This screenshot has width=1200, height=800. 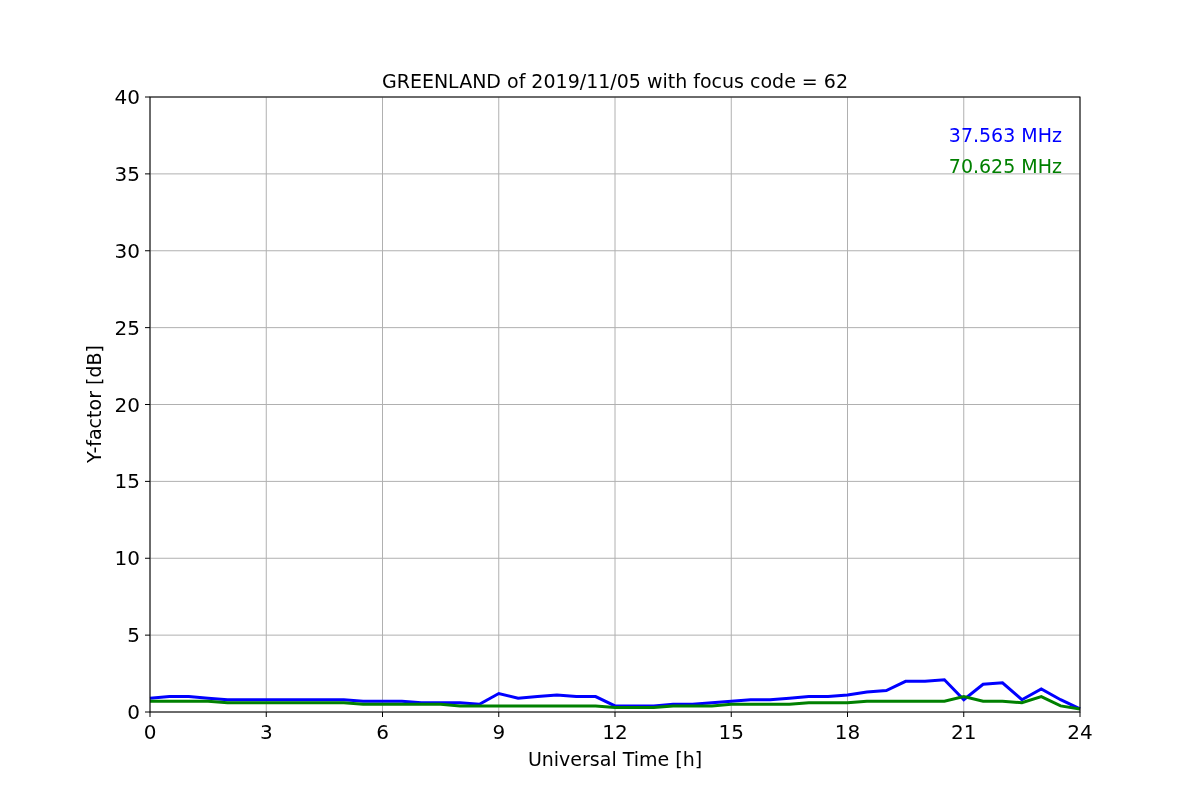 I want to click on chart-title: GREENLAND of 2019/11/05 with focus code = 62, so click(x=615, y=81).